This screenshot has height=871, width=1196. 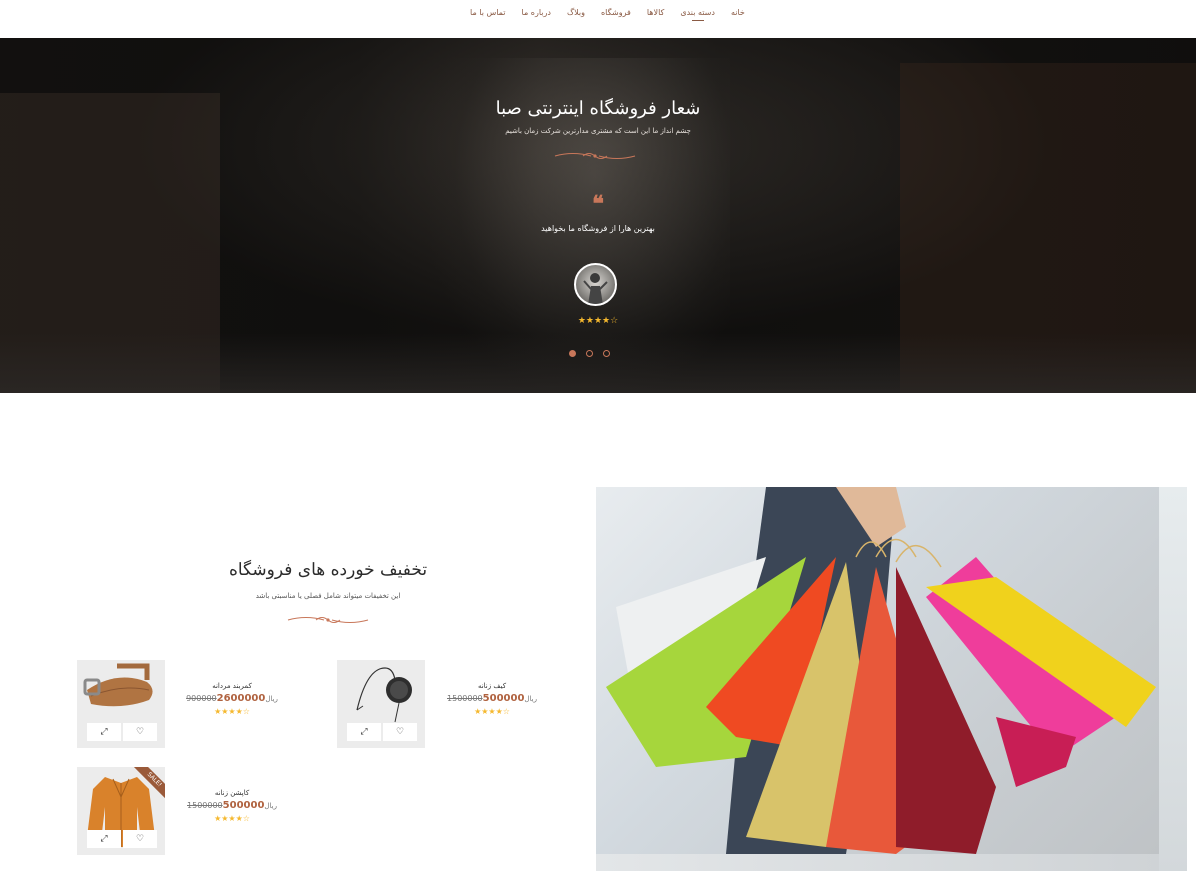 What do you see at coordinates (328, 570) in the screenshot?
I see `discount-section-title: تخفیف خورده های فروشگاه` at bounding box center [328, 570].